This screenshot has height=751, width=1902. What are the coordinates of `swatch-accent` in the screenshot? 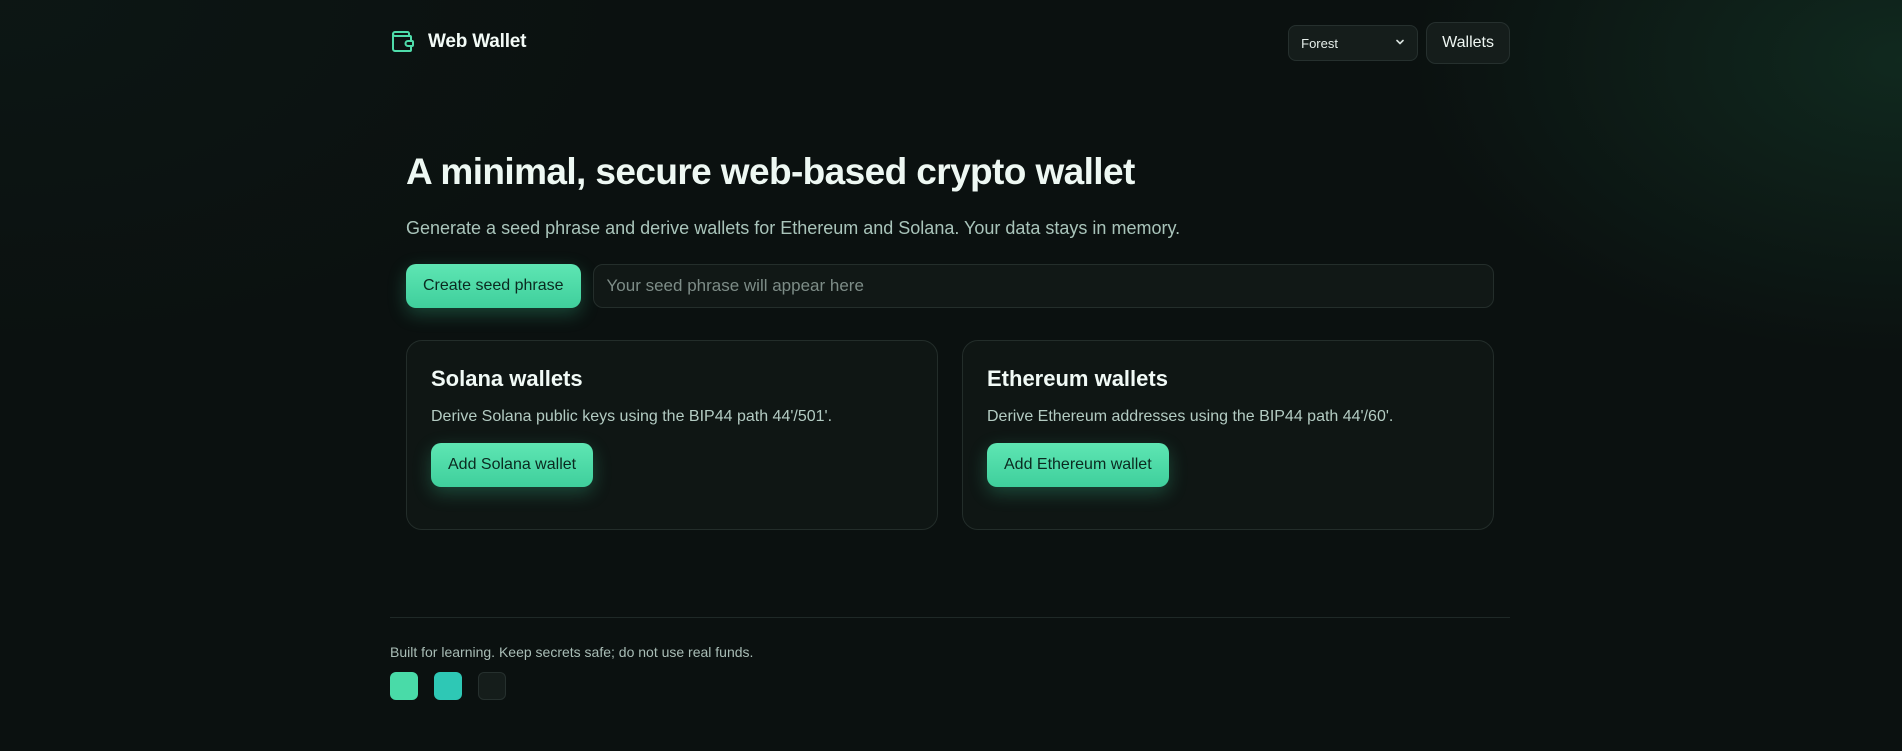 It's located at (404, 686).